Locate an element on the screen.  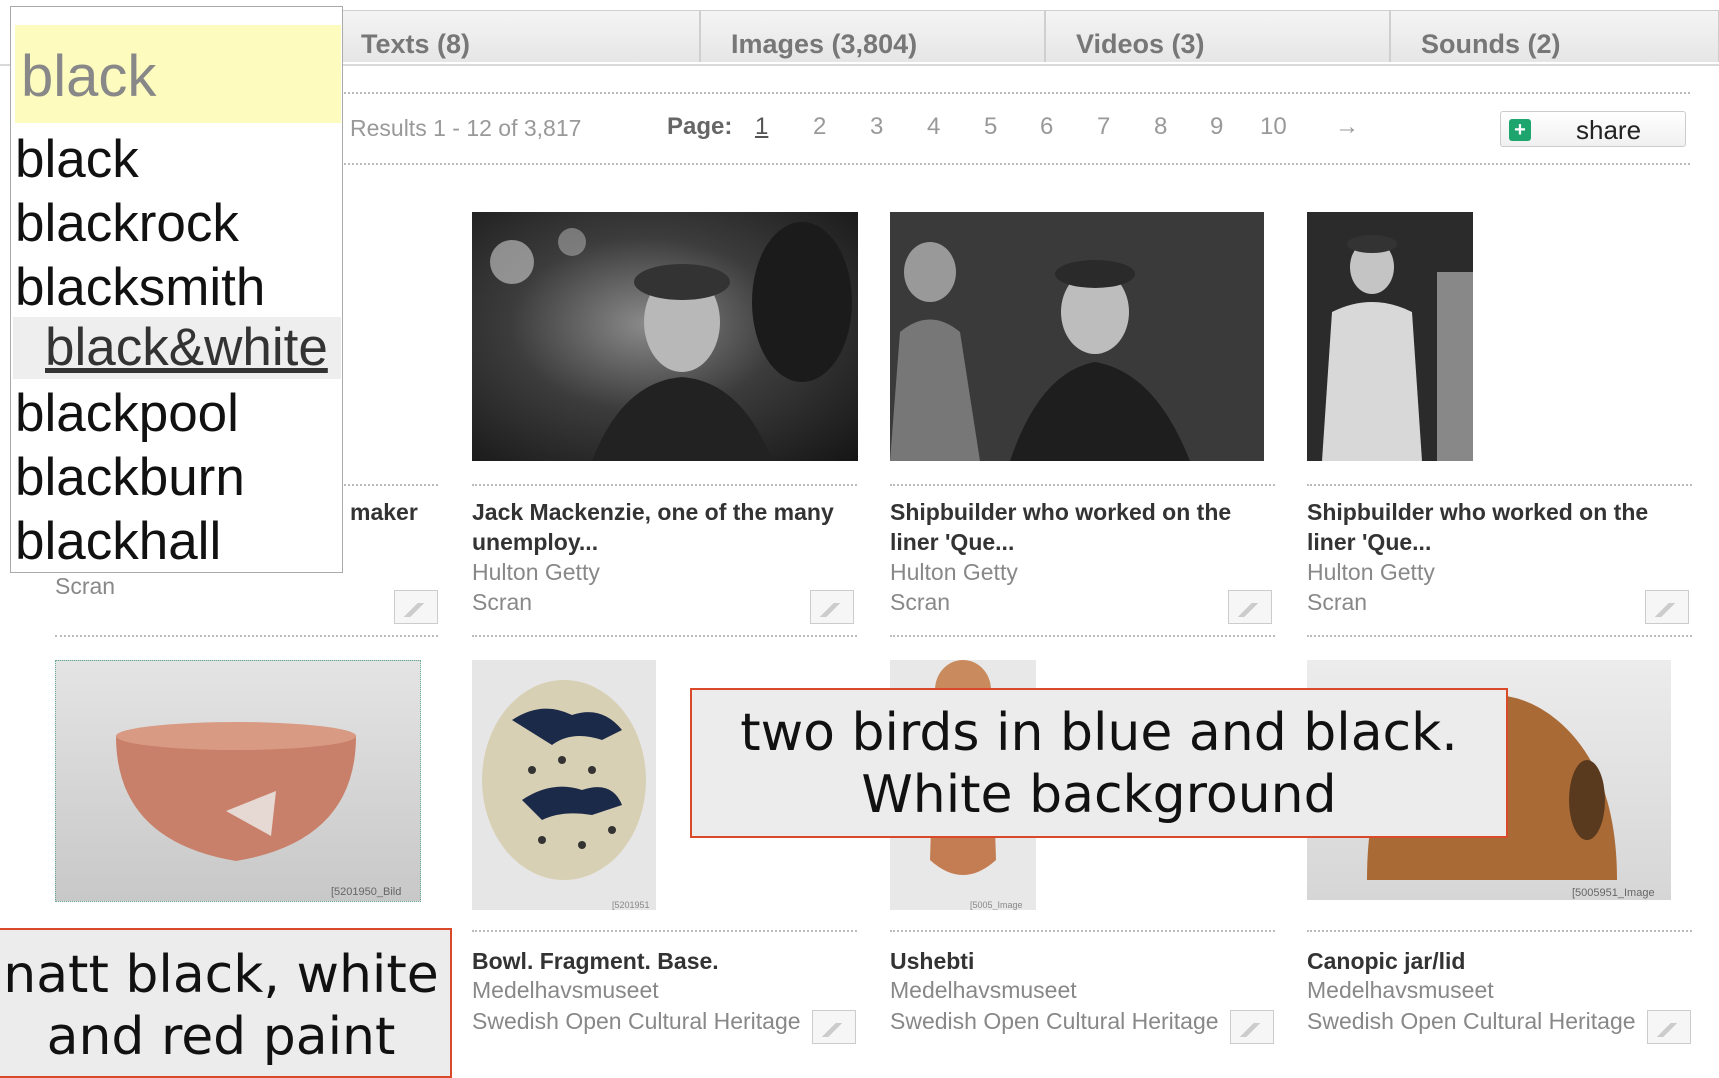
pagination: Page: 1 2 3 4 5 6 7 8 9 10 → is located at coordinates (1013, 127).